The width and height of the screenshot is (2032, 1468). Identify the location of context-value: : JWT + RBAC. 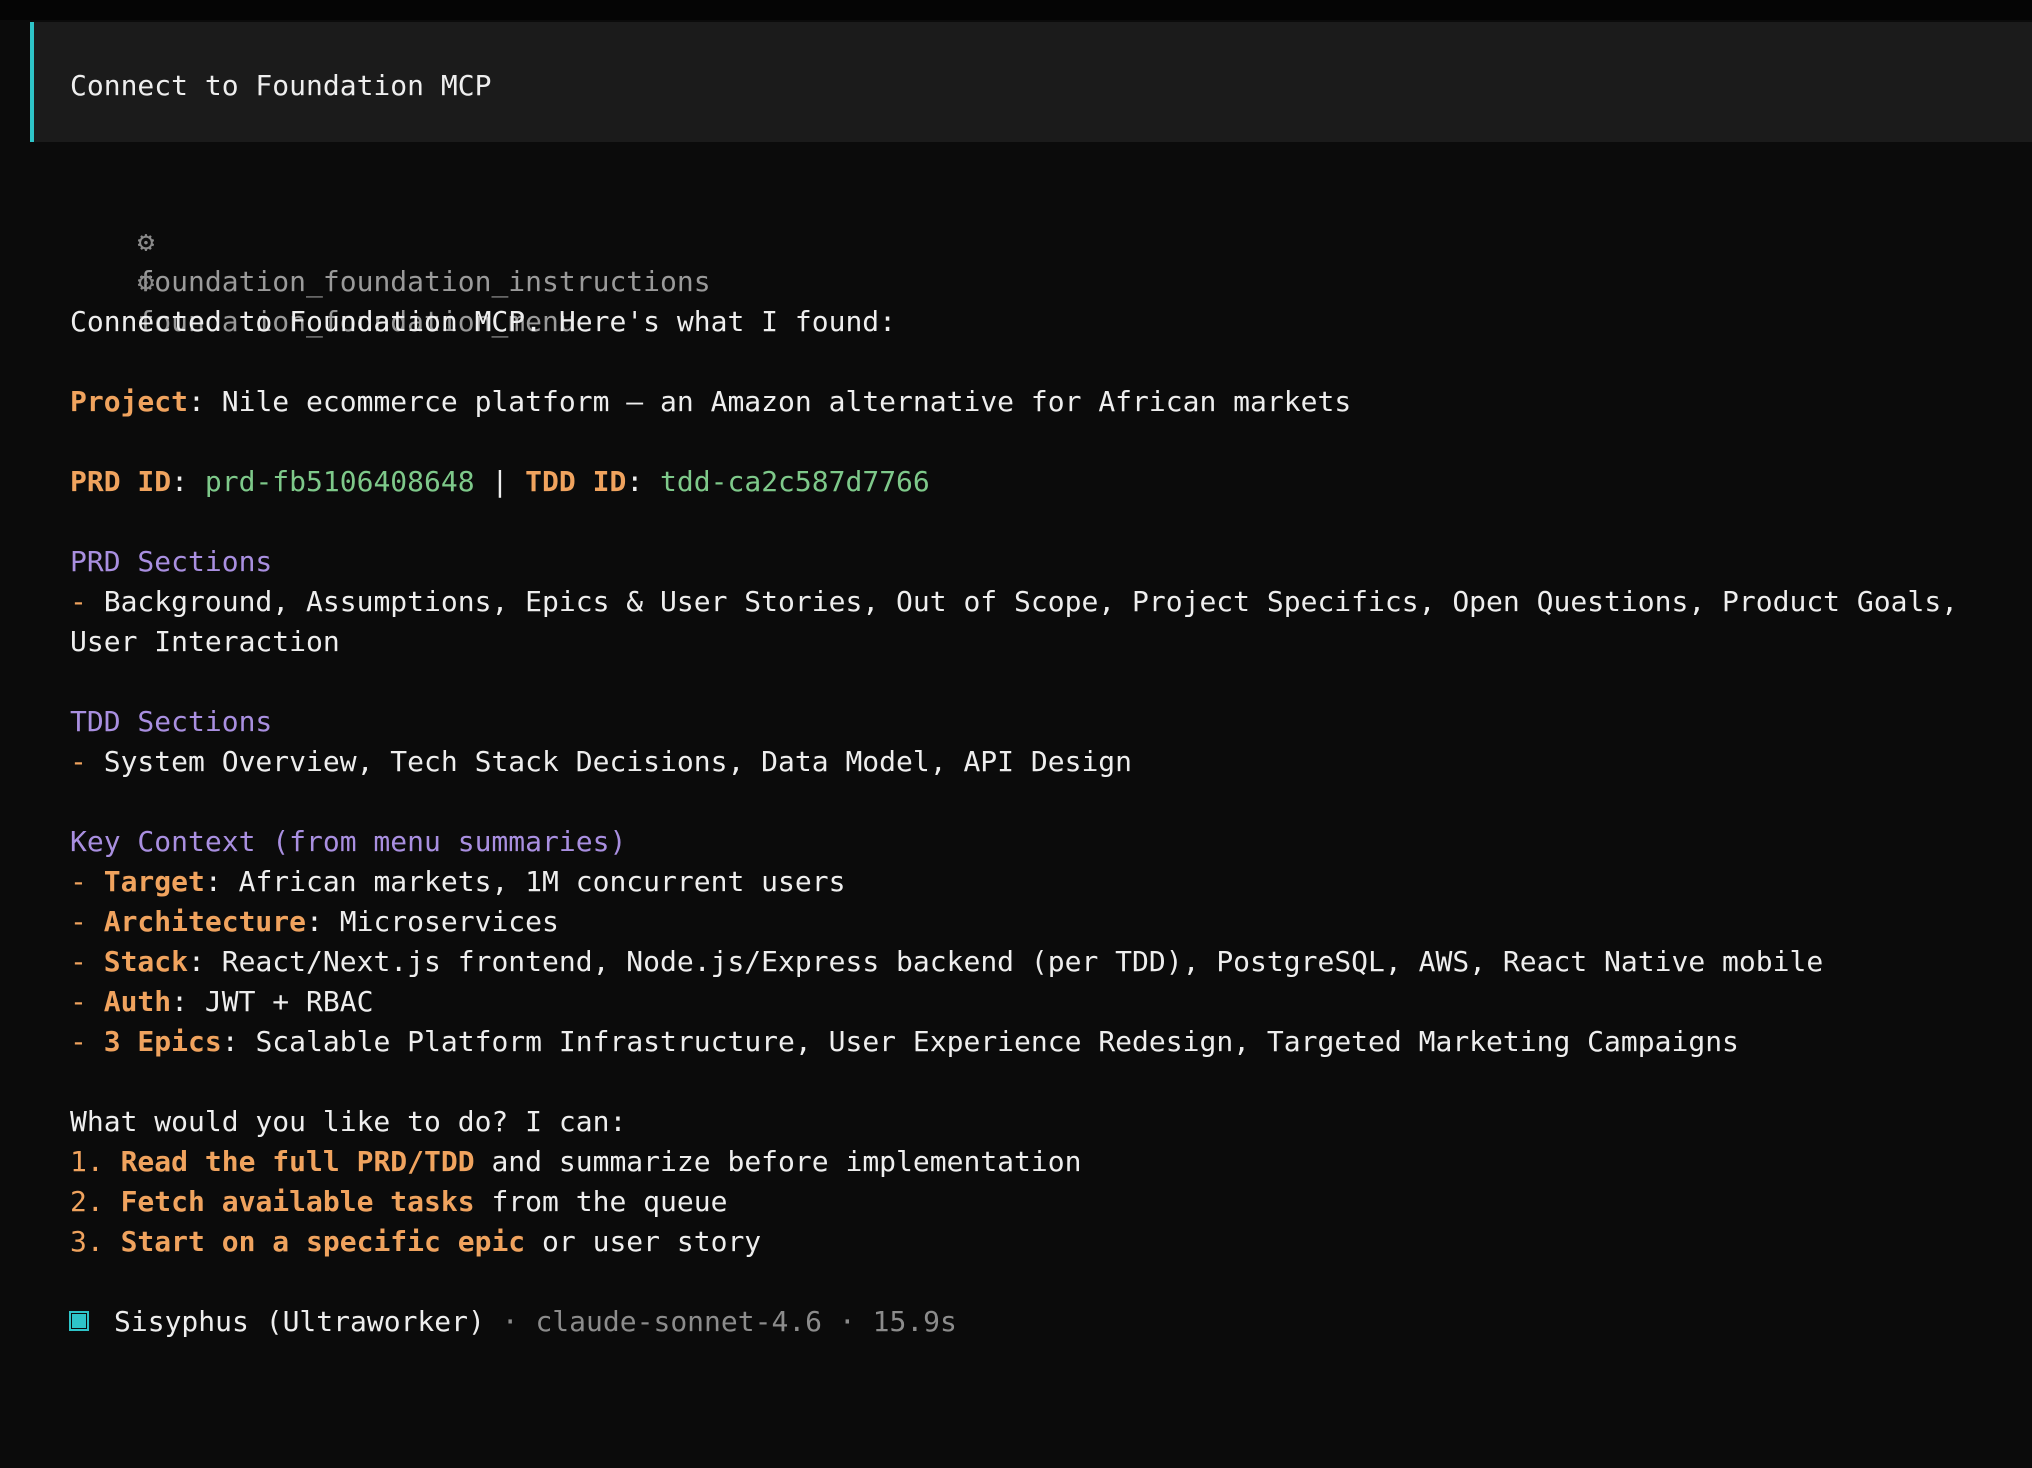
(272, 1001).